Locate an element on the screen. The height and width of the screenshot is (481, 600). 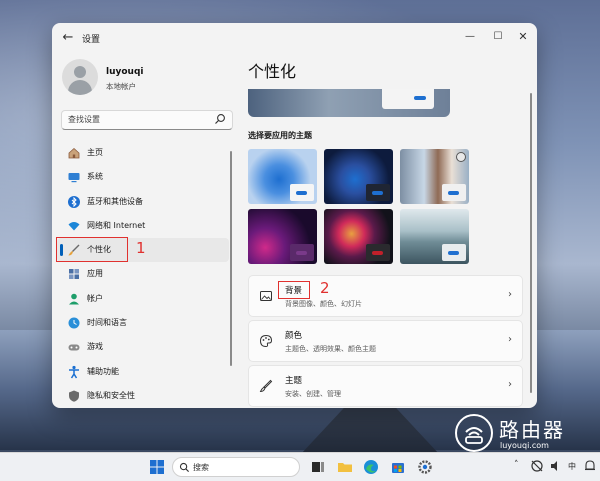
settings-gear-icon is located at coordinates (425, 467).